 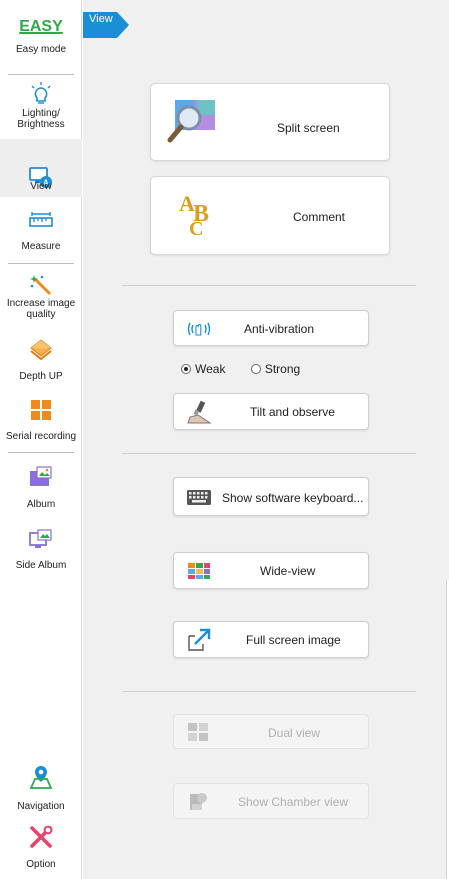 What do you see at coordinates (196, 227) in the screenshot?
I see `svg-text: C` at bounding box center [196, 227].